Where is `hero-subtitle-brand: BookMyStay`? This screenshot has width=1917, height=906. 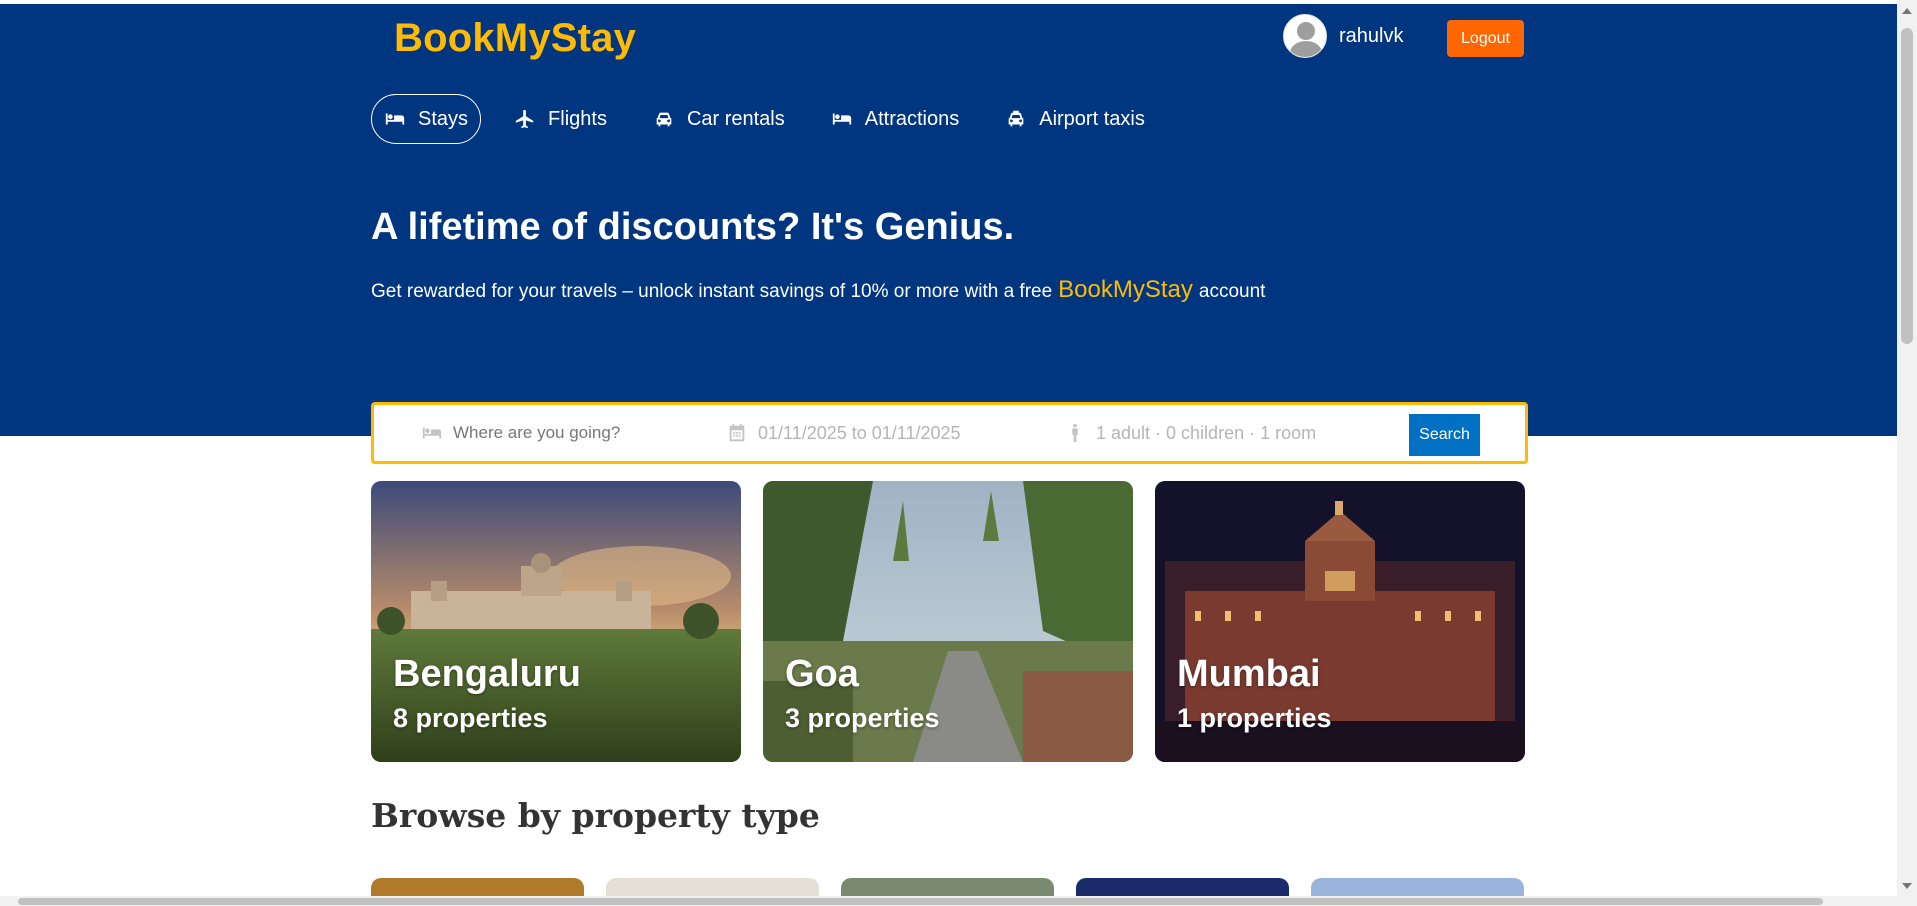
hero-subtitle-brand: BookMyStay is located at coordinates (1125, 289).